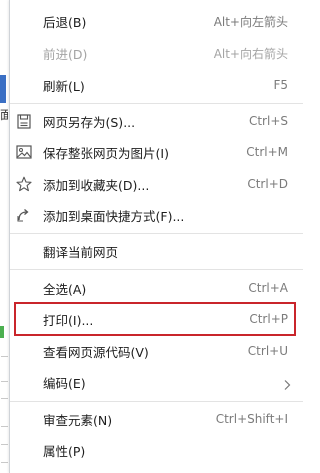 This screenshot has width=320, height=473. What do you see at coordinates (156, 419) in the screenshot?
I see `menu-item-inspect: 审查元素(N) Ctrl+Shift+I` at bounding box center [156, 419].